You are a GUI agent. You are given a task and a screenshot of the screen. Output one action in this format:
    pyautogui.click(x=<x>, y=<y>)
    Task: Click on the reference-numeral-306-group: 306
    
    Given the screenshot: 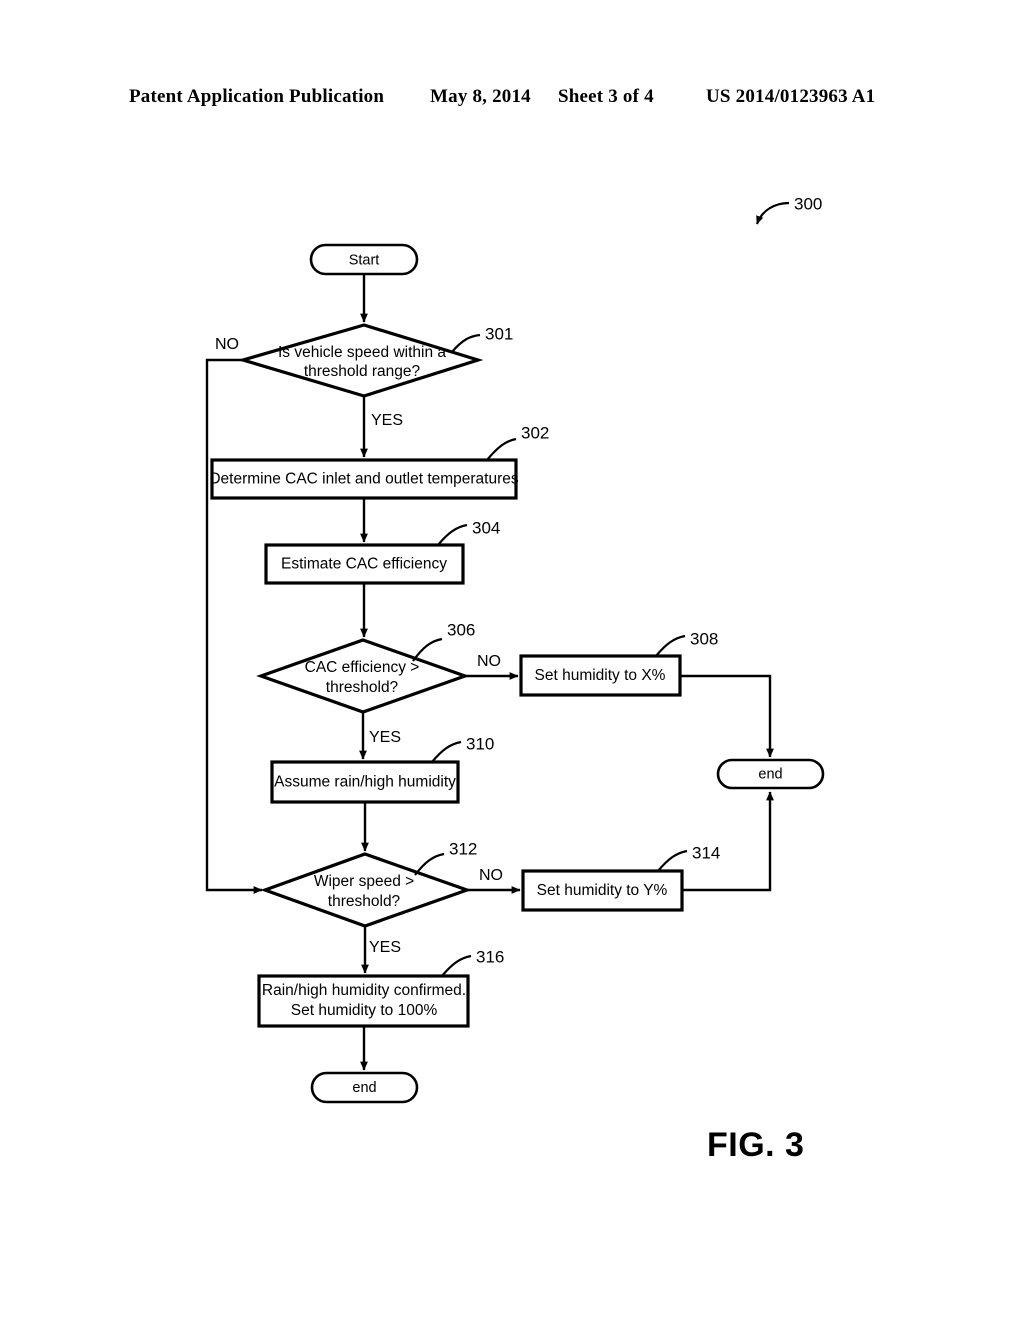 What is the action you would take?
    pyautogui.click(x=443, y=641)
    